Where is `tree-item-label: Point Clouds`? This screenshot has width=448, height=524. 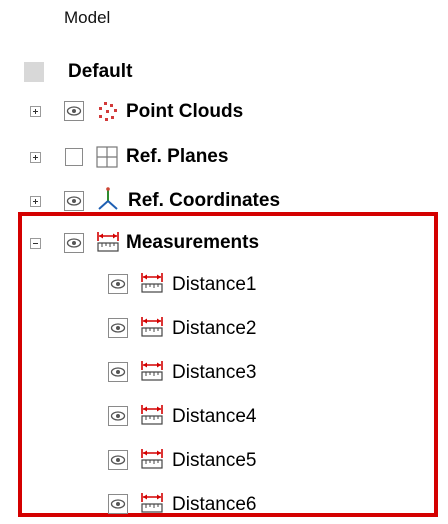 tree-item-label: Point Clouds is located at coordinates (185, 111).